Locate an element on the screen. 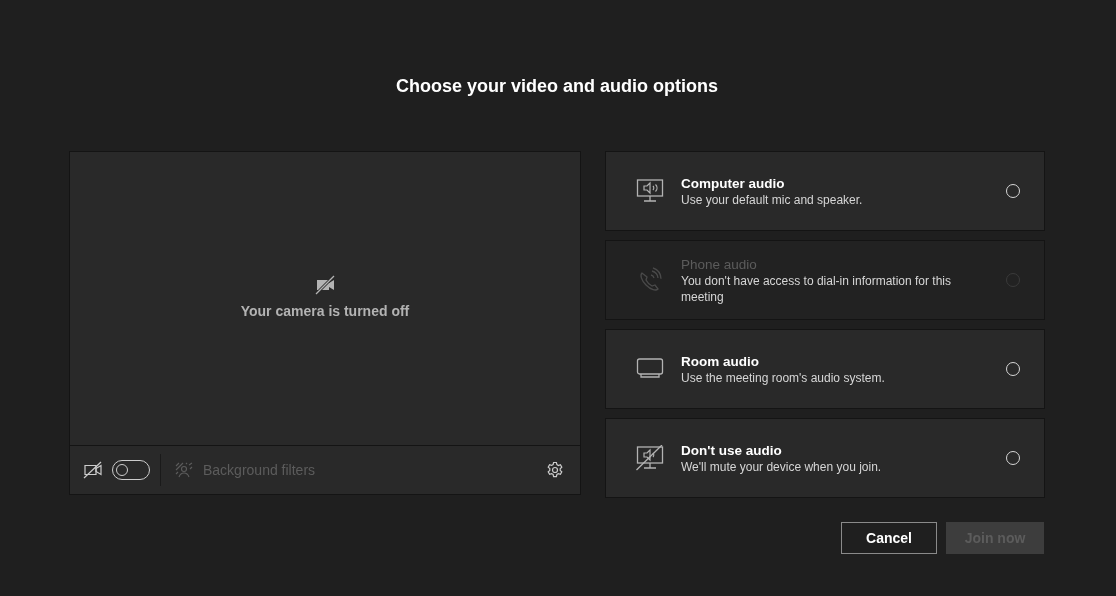  option-description: You don't have access to dial-in information for this meeting is located at coordinates (816, 288).